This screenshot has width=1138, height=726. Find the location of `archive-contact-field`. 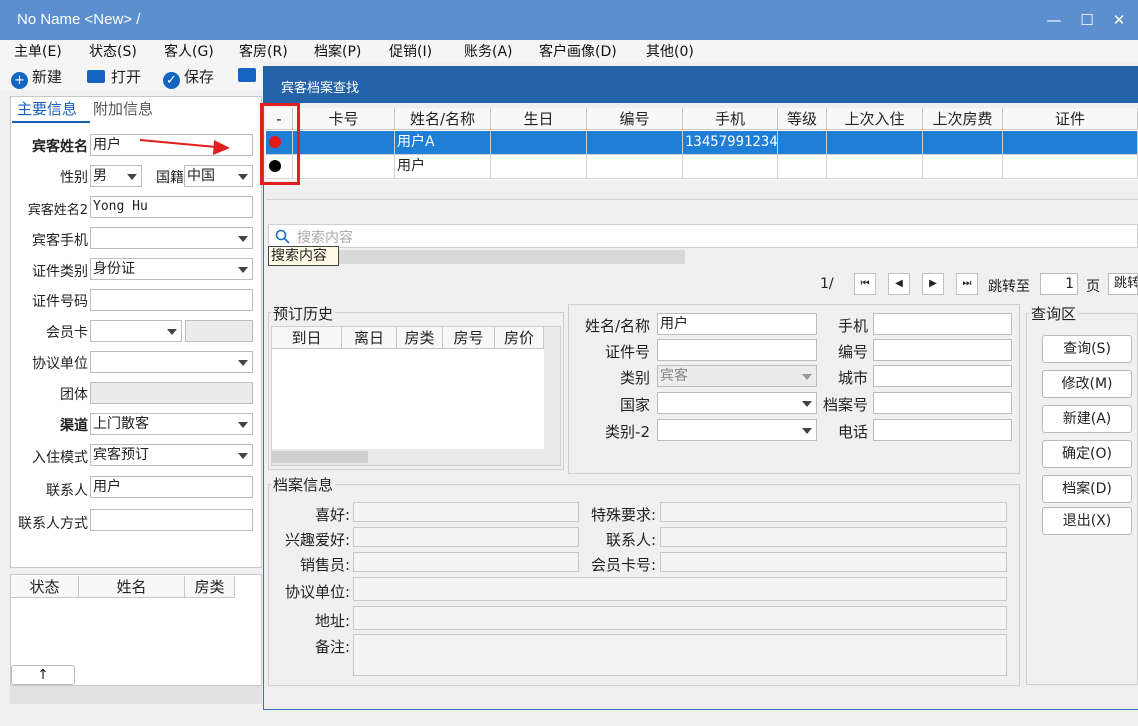

archive-contact-field is located at coordinates (833, 537).